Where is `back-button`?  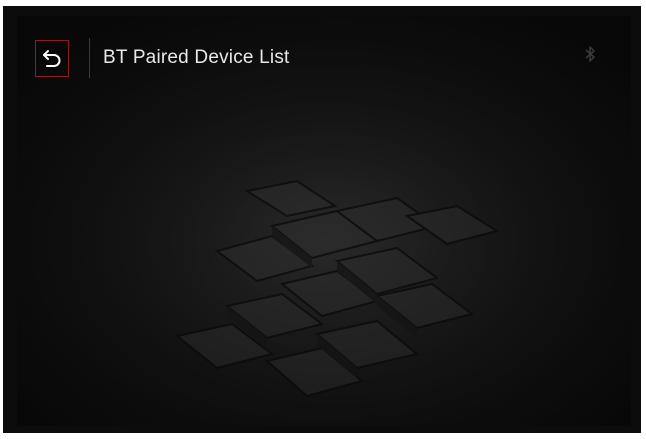
back-button is located at coordinates (52, 58).